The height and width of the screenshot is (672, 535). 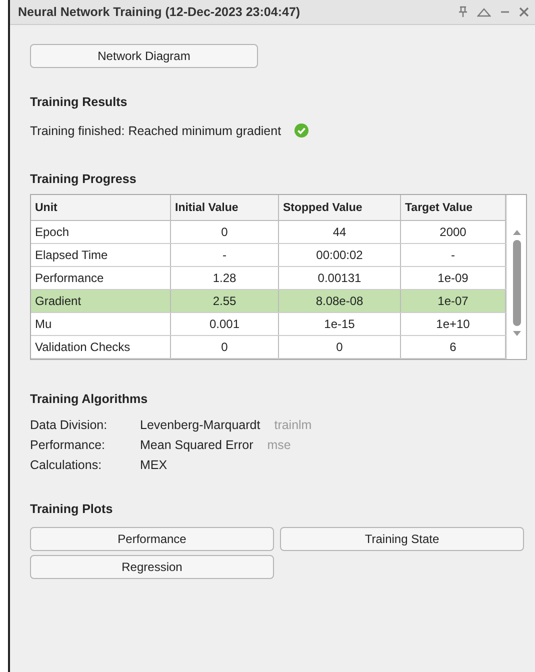 I want to click on table-cell: 0.001, so click(x=224, y=324).